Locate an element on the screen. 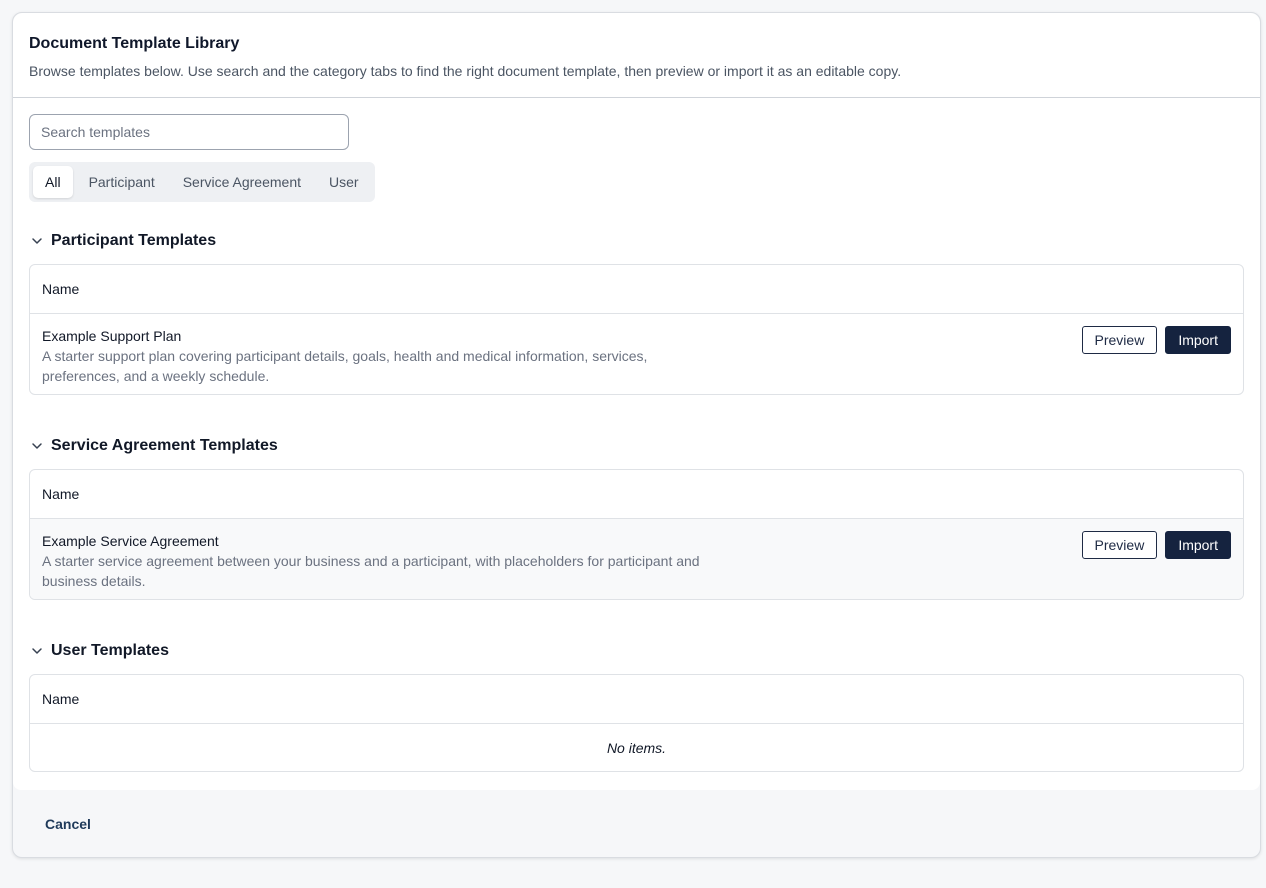  tab-participant: Participant is located at coordinates (122, 182).